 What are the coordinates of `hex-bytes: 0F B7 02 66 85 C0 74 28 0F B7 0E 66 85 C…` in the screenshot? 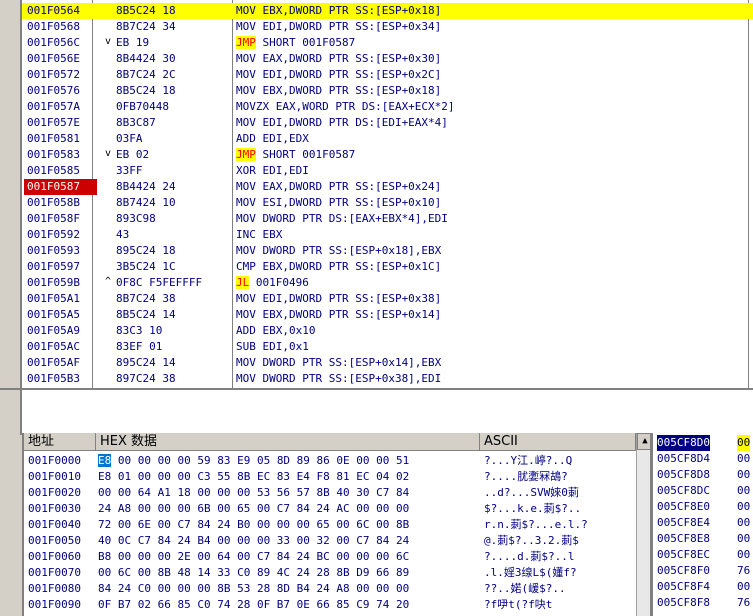 It's located at (254, 604).